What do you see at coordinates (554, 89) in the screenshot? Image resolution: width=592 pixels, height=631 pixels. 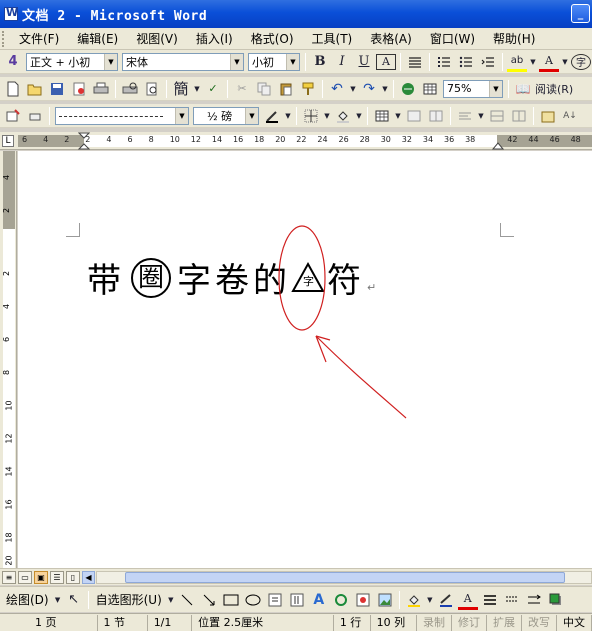 I see `read-mode-button: 阅读(R)` at bounding box center [554, 89].